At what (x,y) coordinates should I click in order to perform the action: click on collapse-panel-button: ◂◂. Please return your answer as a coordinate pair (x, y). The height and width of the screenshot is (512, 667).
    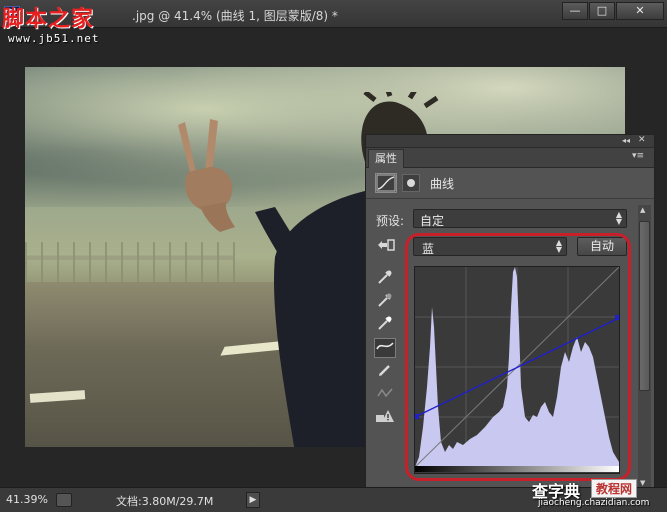
    Looking at the image, I should click on (626, 140).